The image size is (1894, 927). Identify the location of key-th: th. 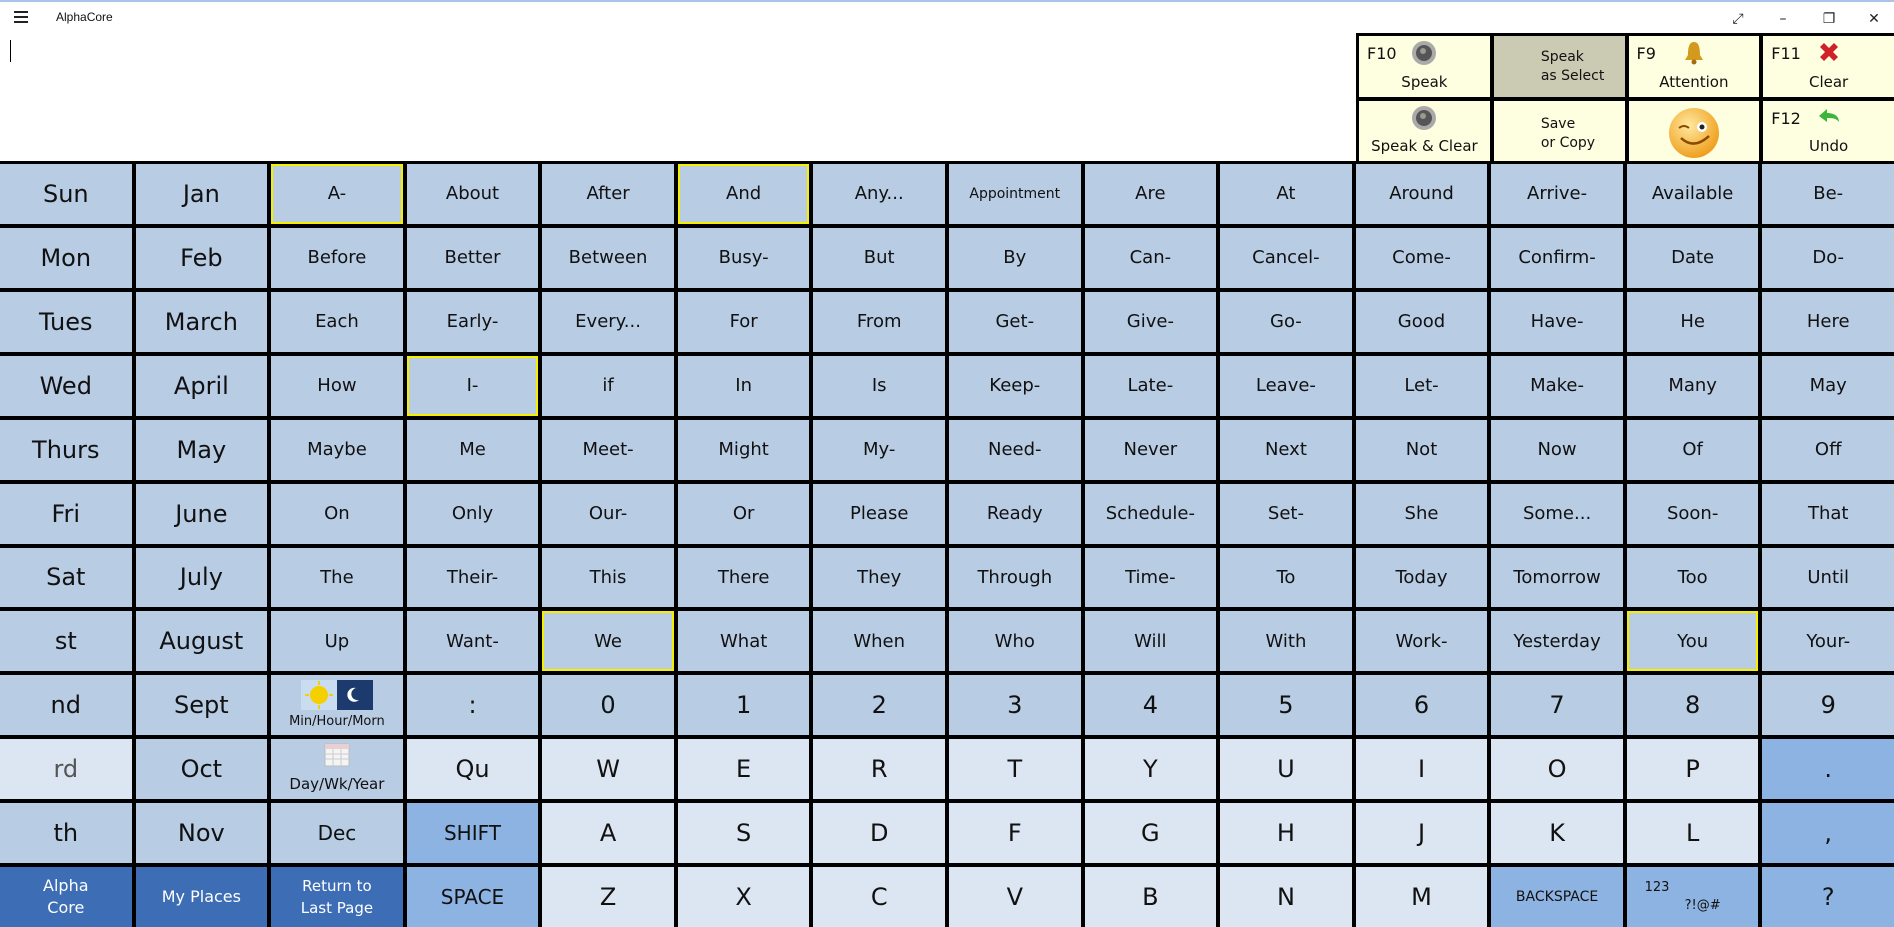
(66, 833).